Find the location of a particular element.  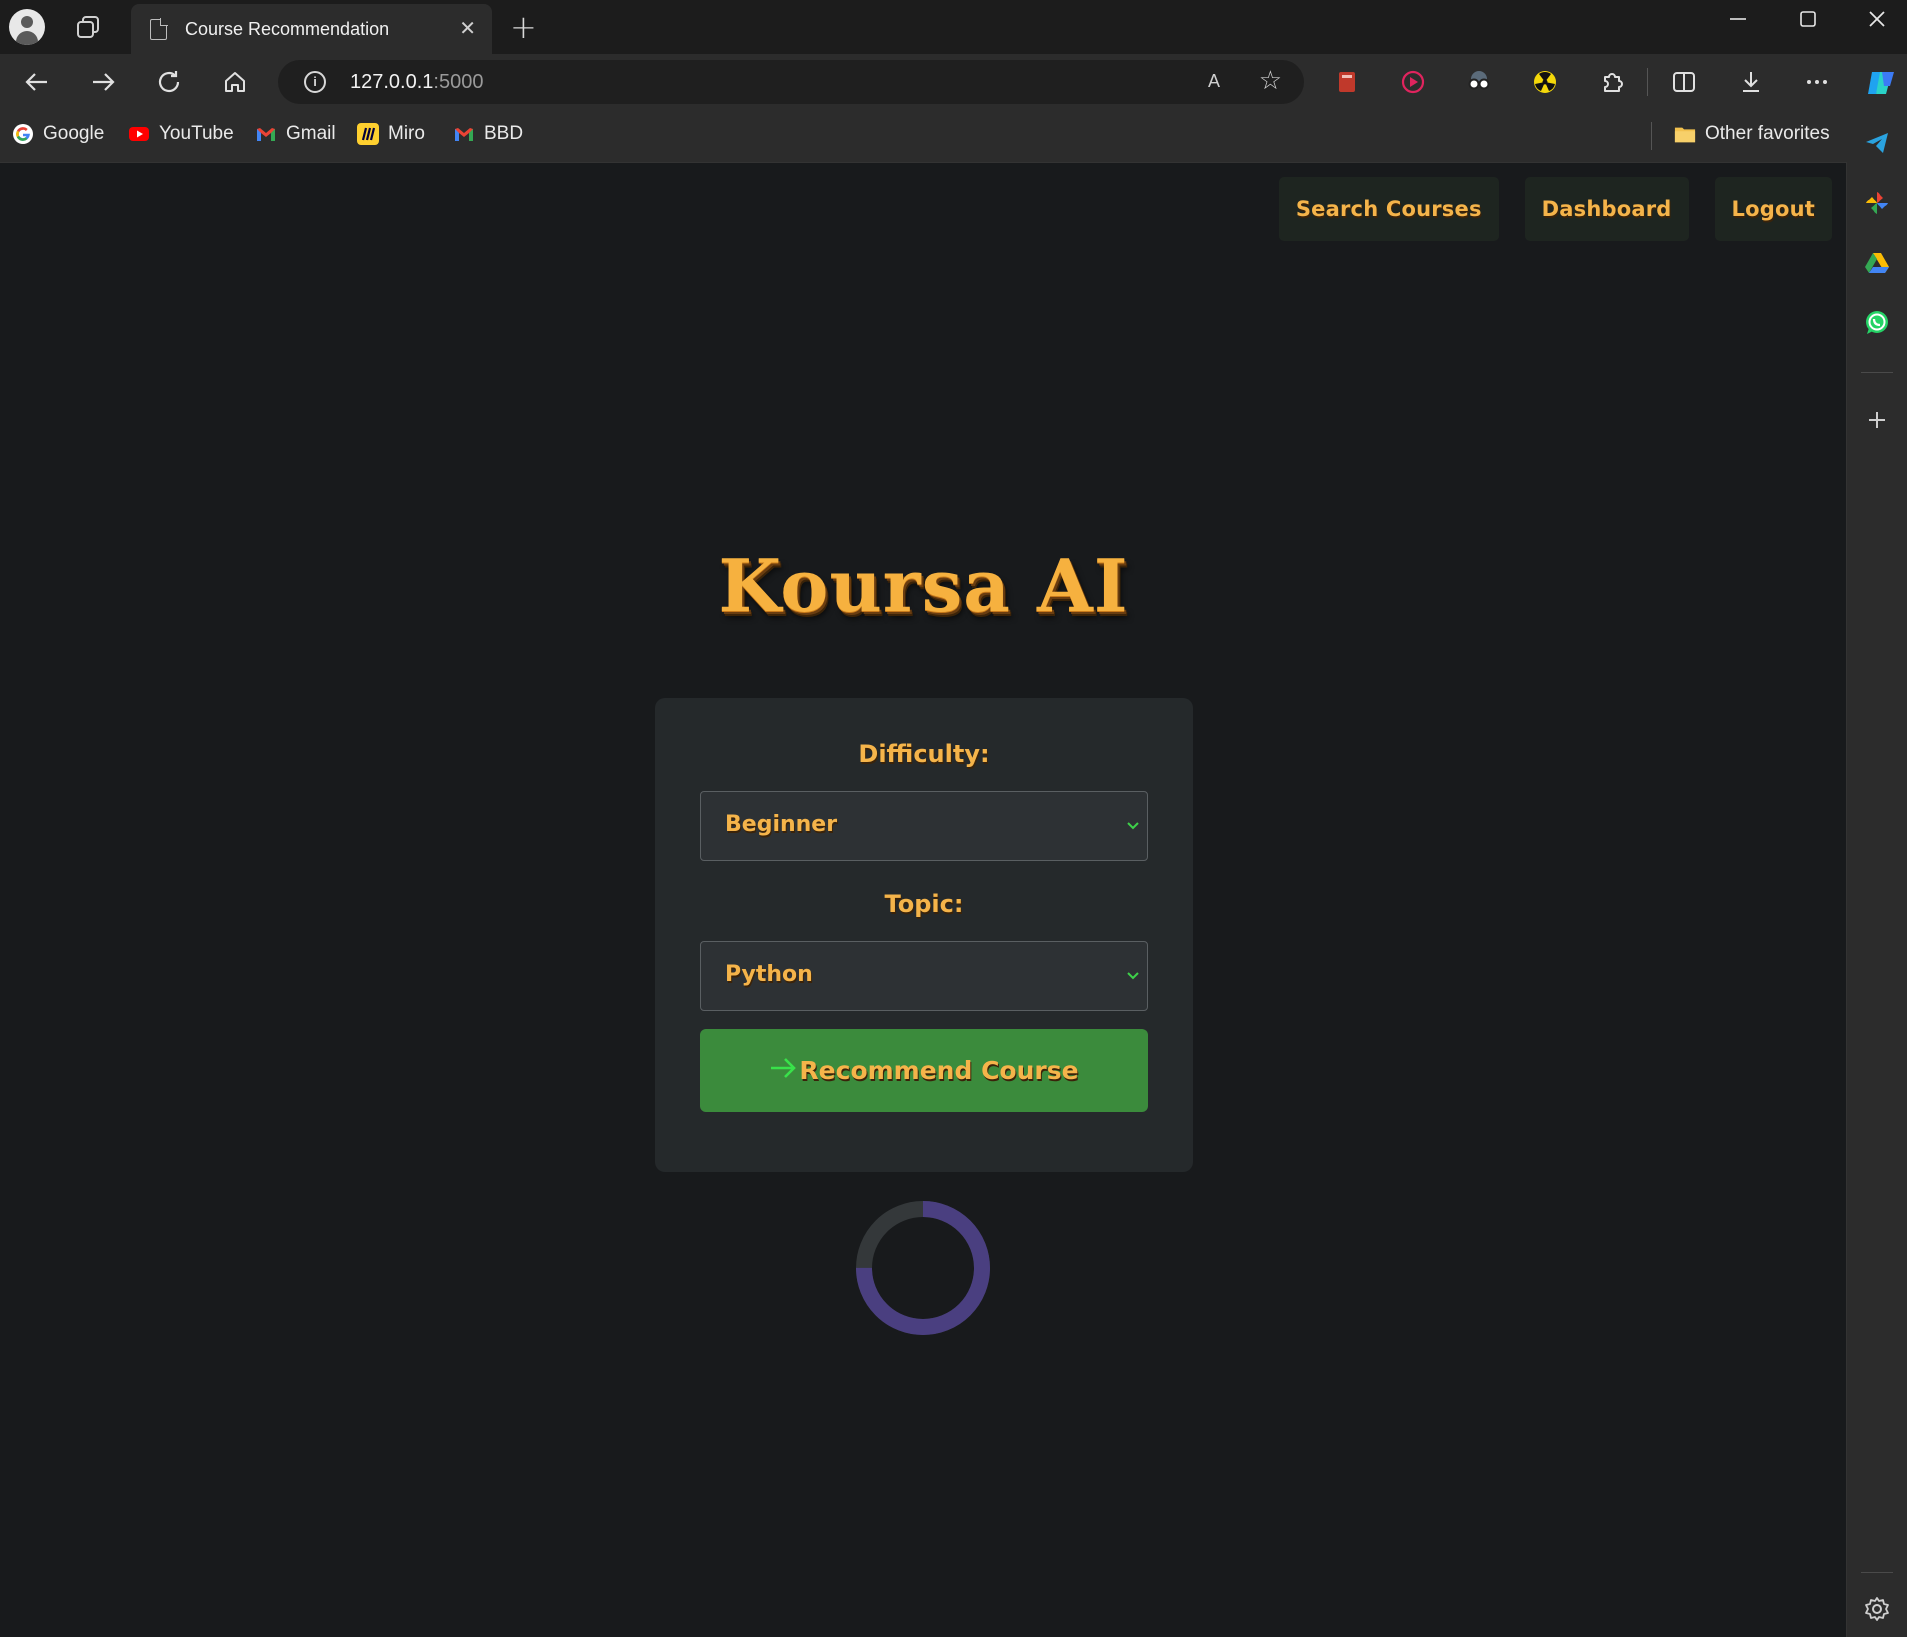

url-port: :5000 is located at coordinates (458, 82).